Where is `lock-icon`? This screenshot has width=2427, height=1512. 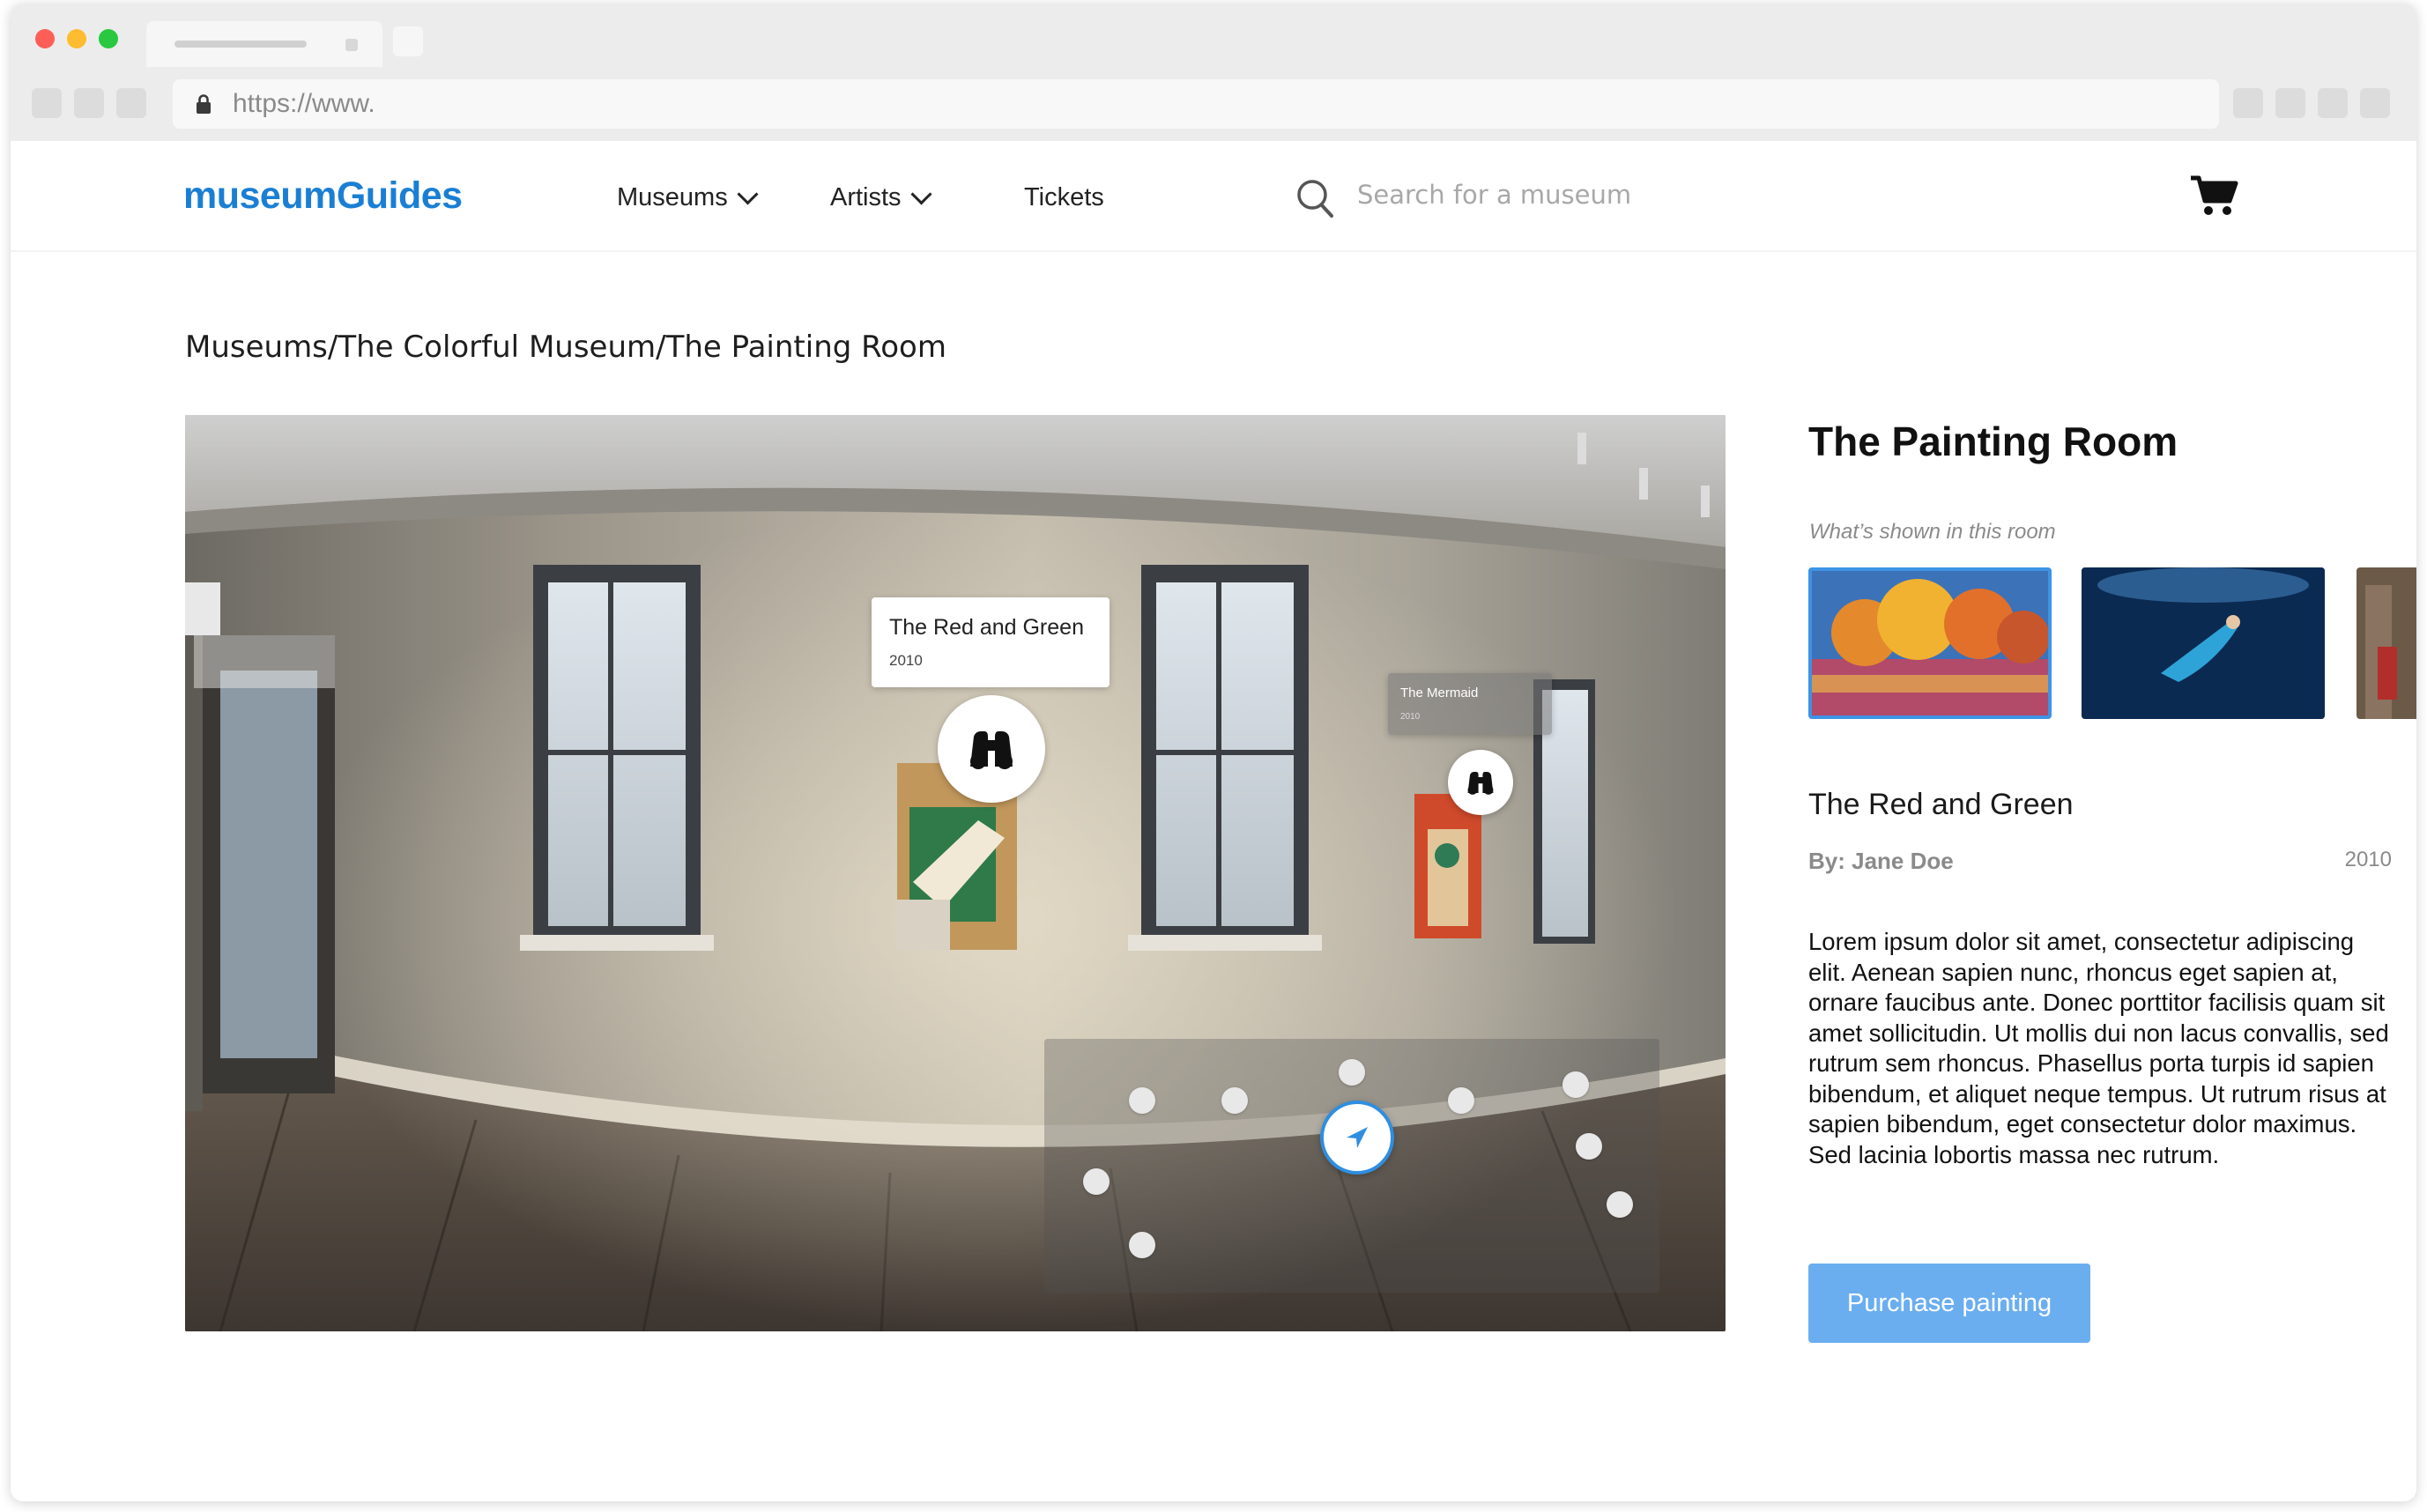 lock-icon is located at coordinates (204, 104).